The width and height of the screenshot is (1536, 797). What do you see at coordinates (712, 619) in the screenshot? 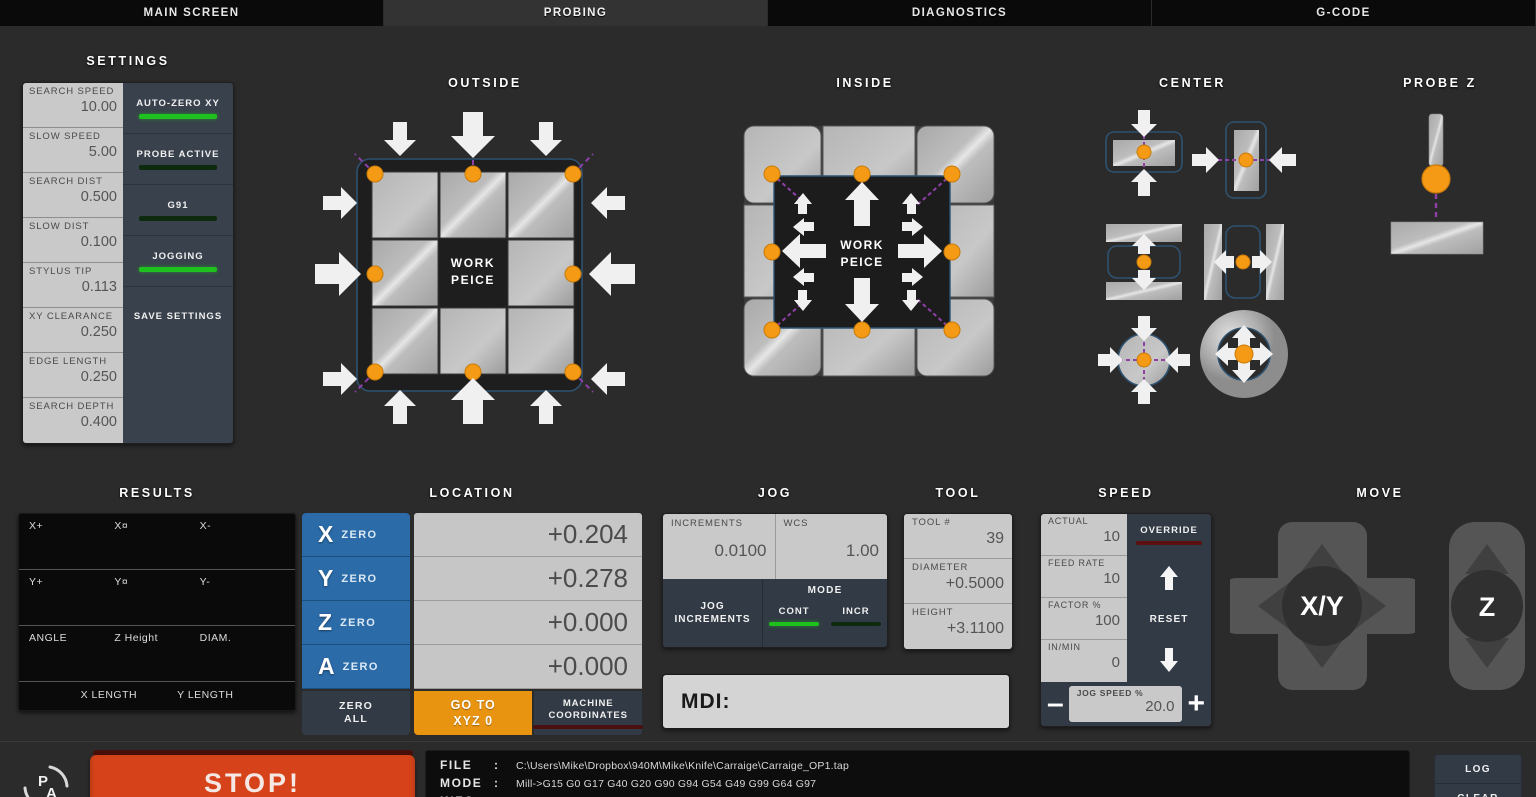
I see `jog-increments-btn-line2: INCREMENTS` at bounding box center [712, 619].